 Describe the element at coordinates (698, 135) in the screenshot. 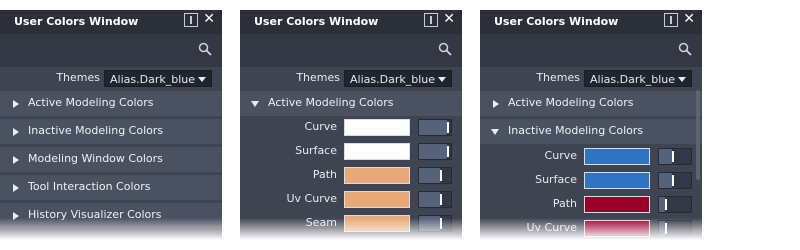

I see `scrollbar` at that location.